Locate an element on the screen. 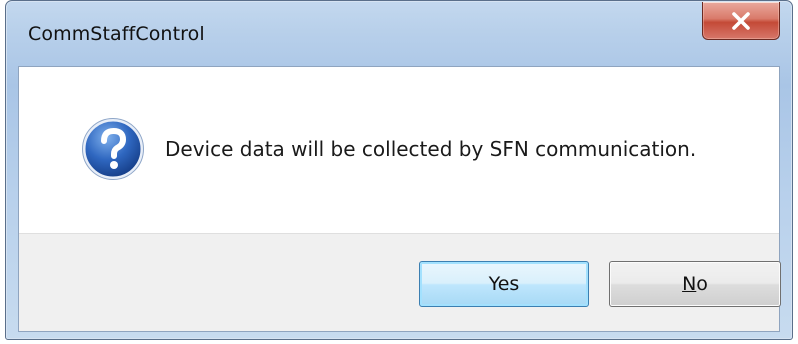 The width and height of the screenshot is (798, 344). yes-button: Yes is located at coordinates (504, 284).